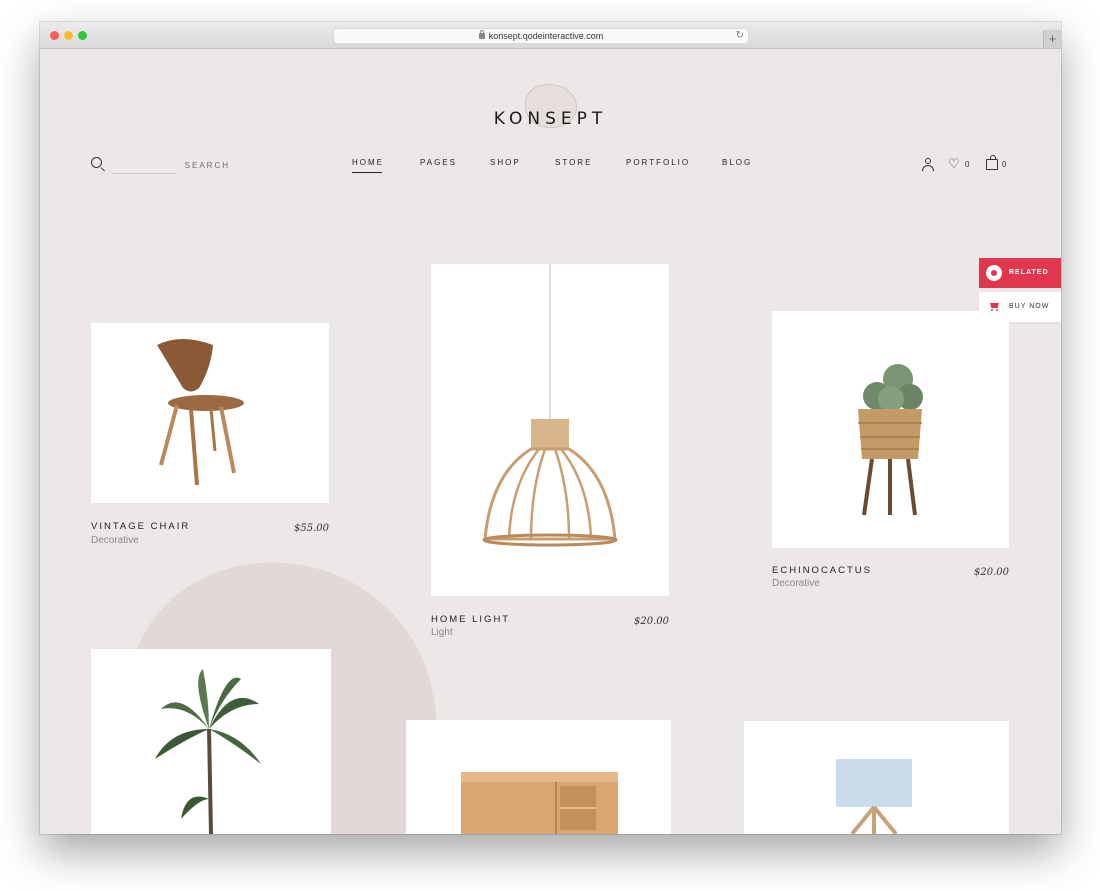  I want to click on product-name: VINTAGE CHAIR, so click(140, 526).